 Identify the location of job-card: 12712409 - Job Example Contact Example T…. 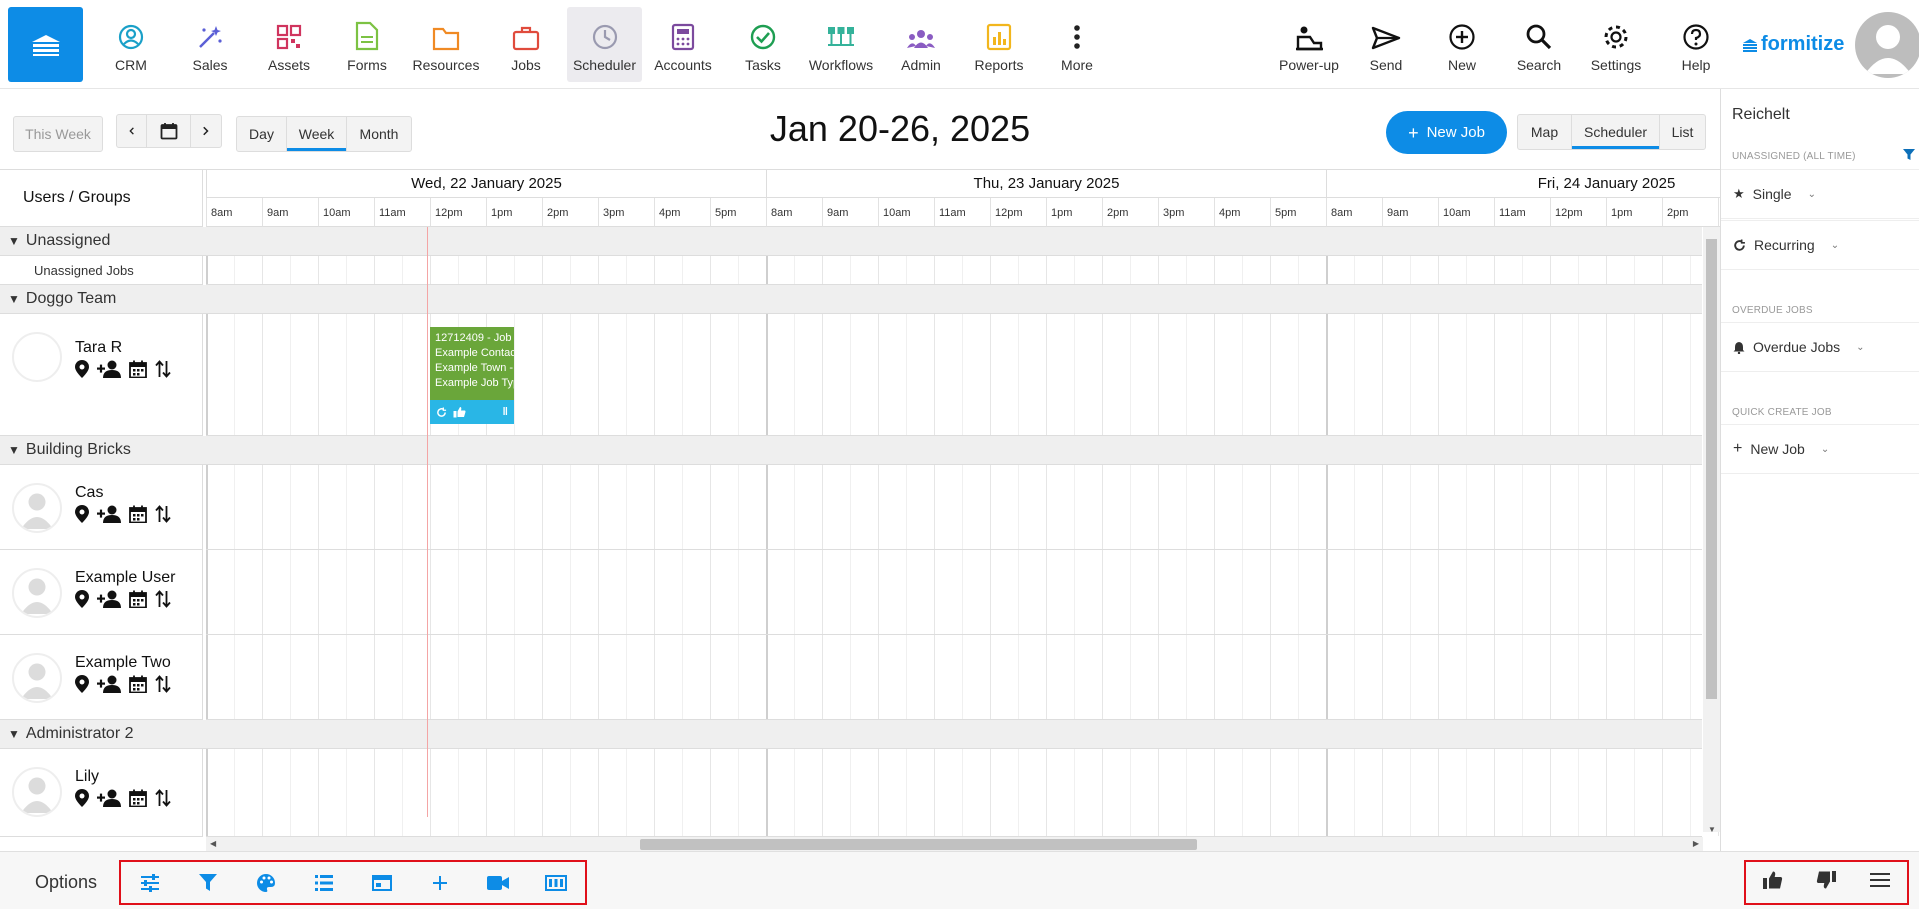
(472, 375).